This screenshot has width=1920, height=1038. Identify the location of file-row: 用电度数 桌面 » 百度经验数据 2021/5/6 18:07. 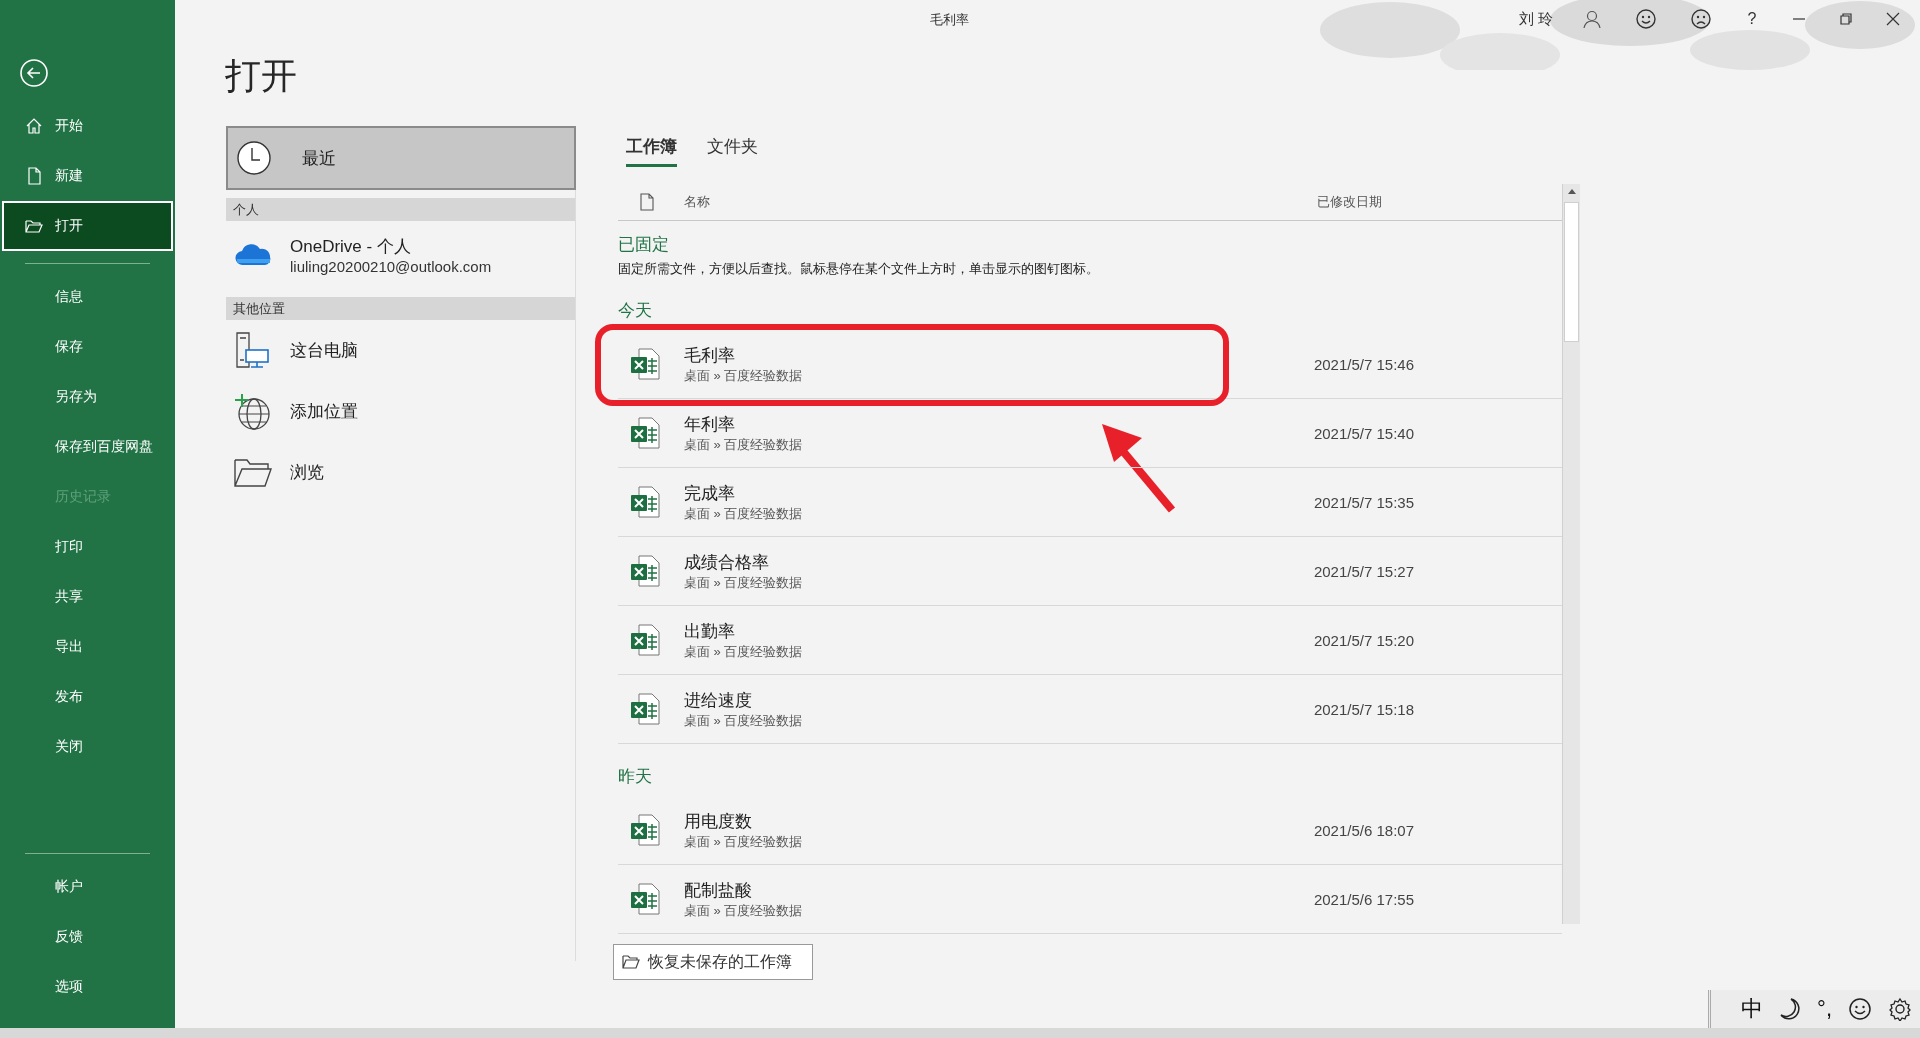
(1090, 830).